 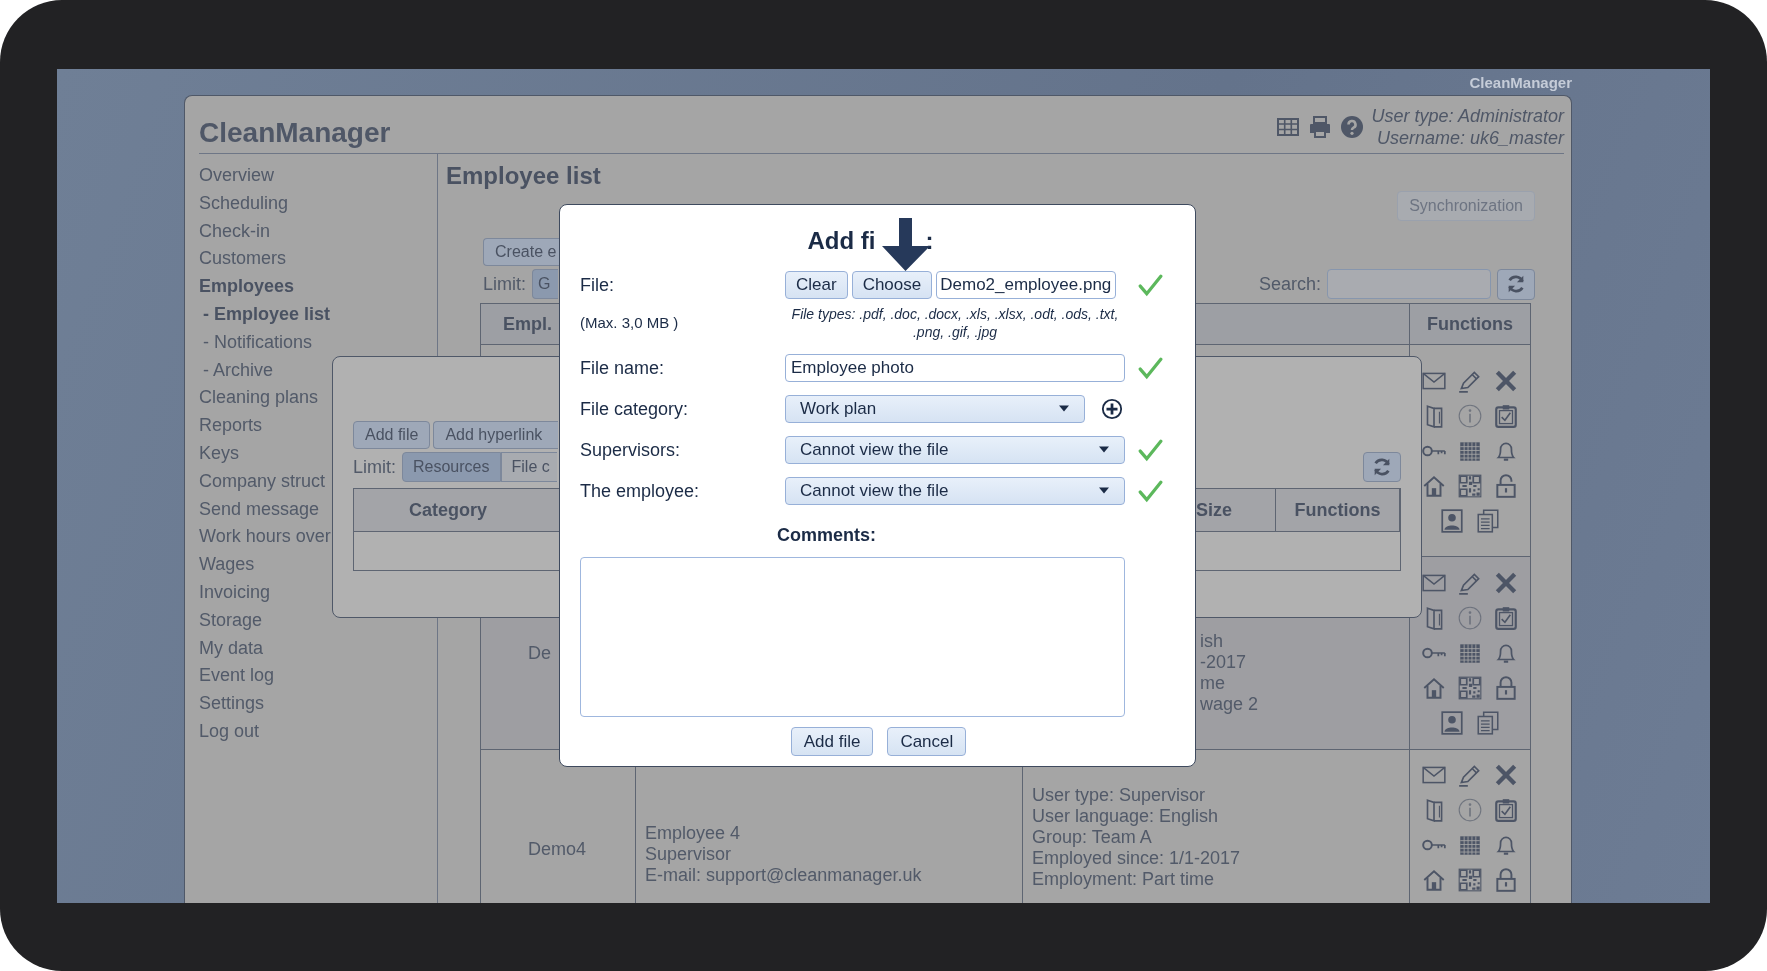 I want to click on page-title: Employee list, so click(x=523, y=176).